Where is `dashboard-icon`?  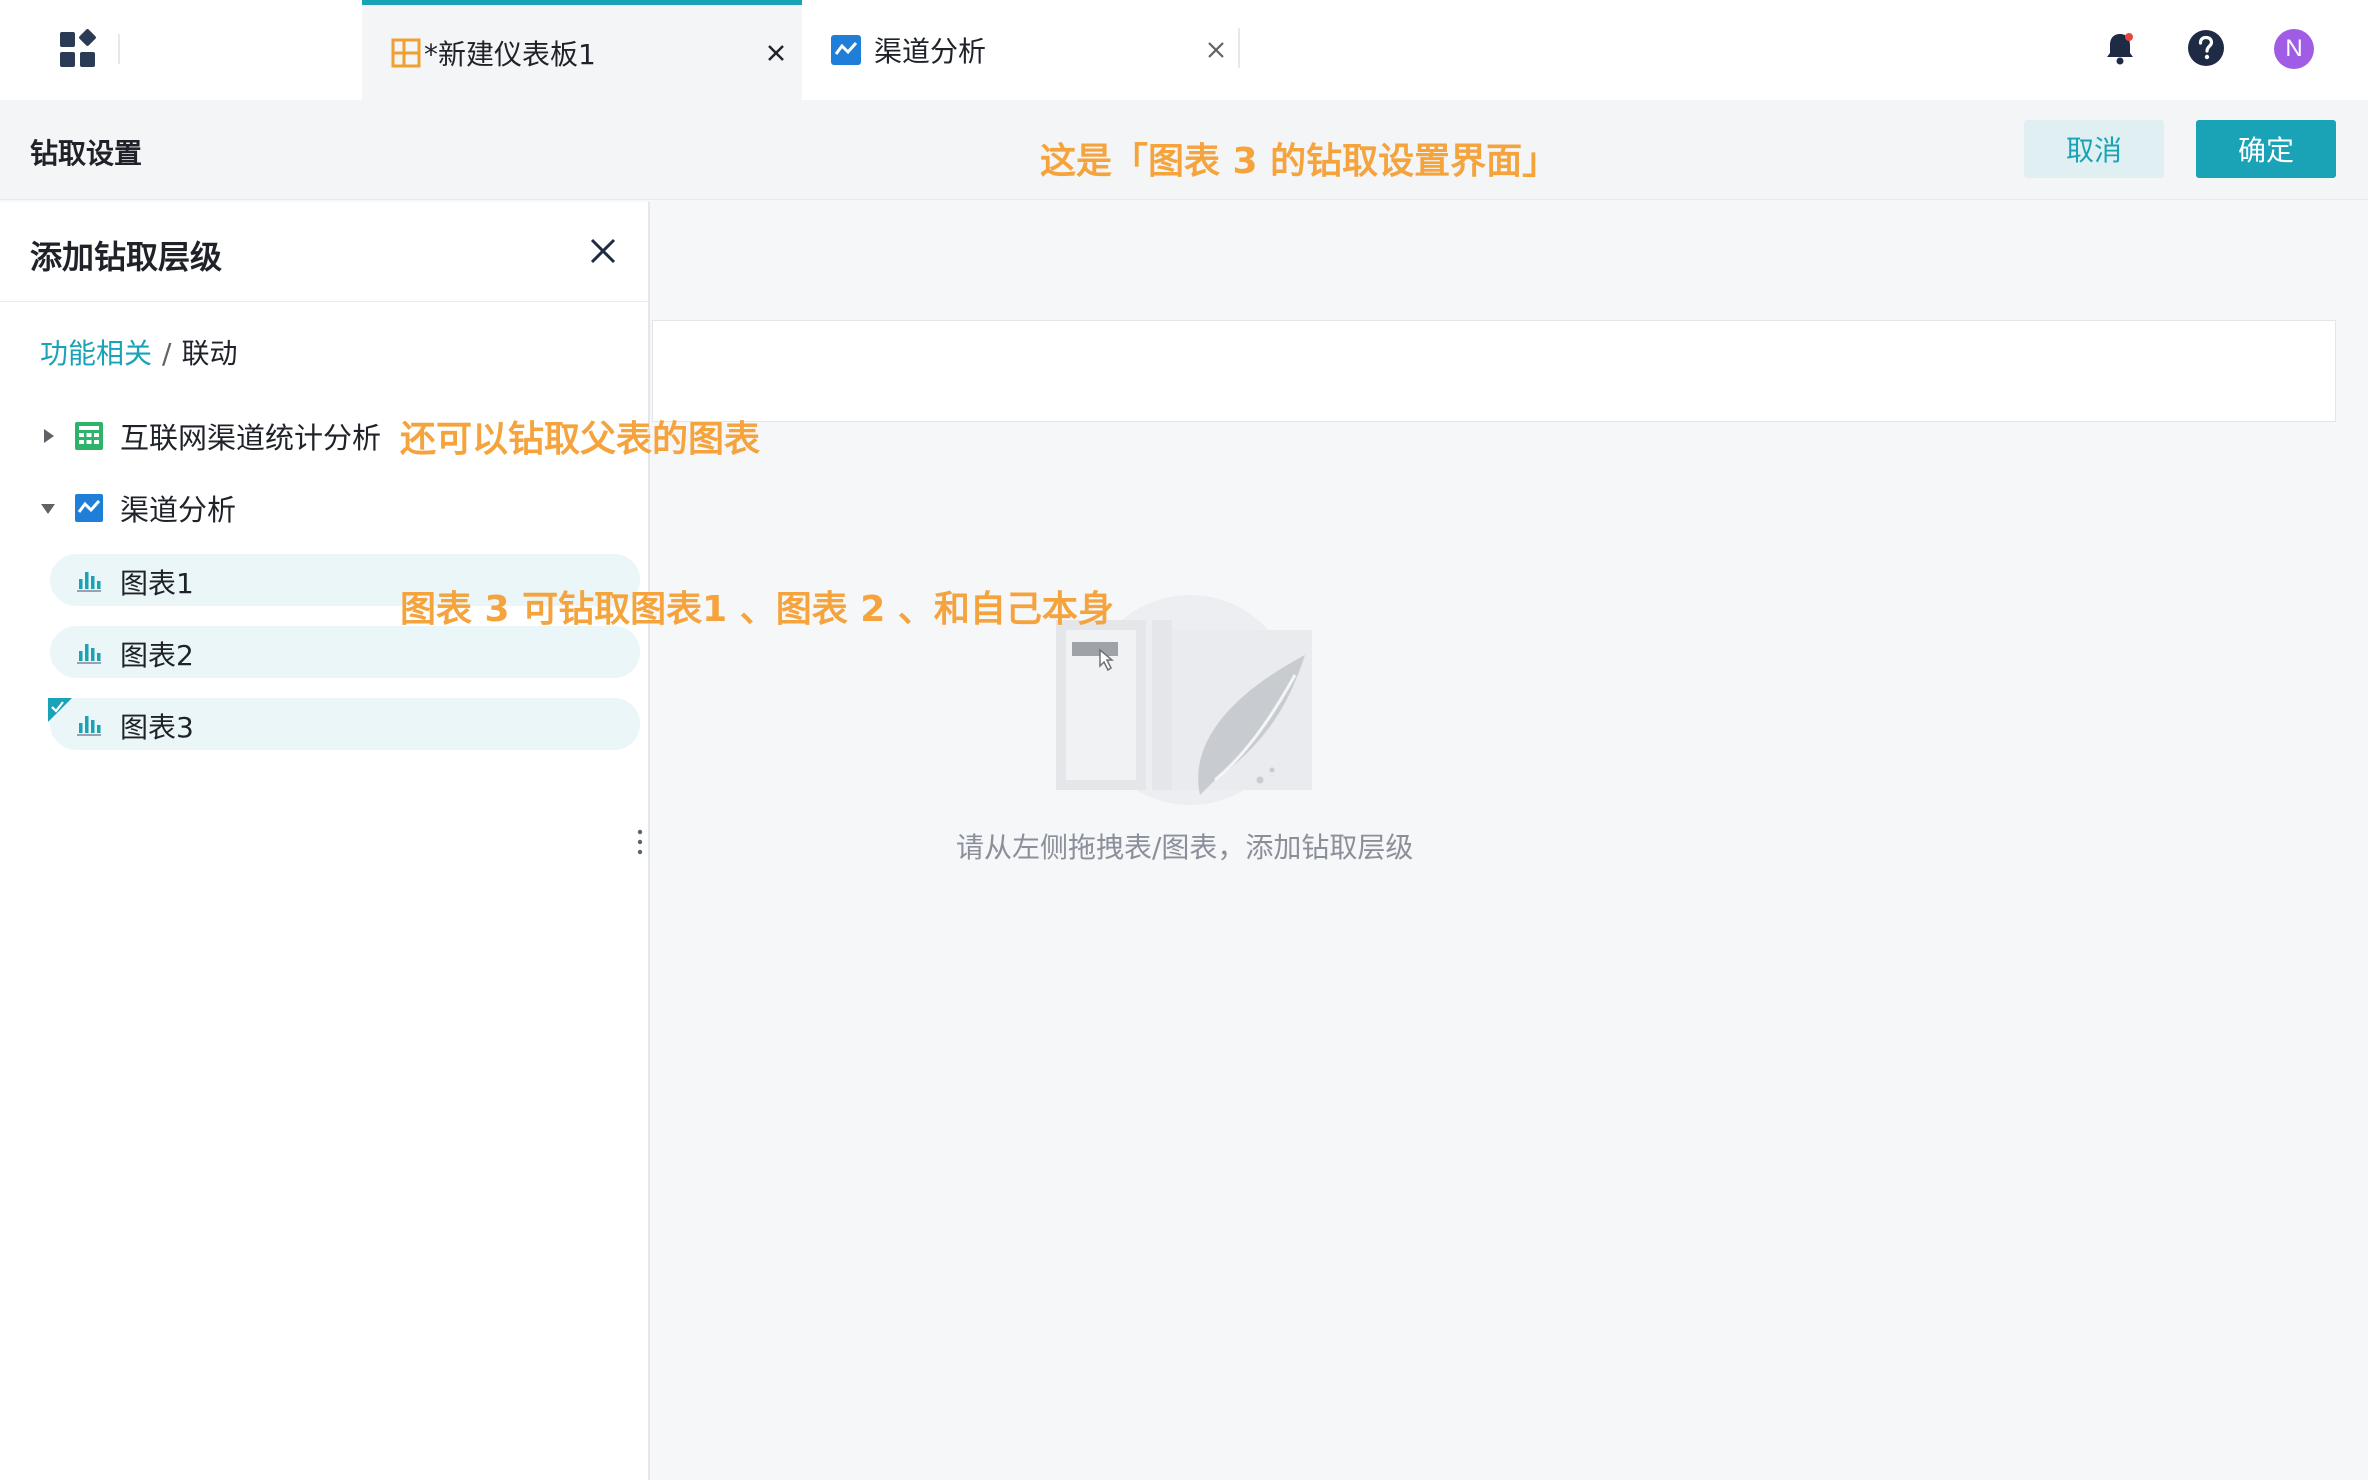 dashboard-icon is located at coordinates (406, 52).